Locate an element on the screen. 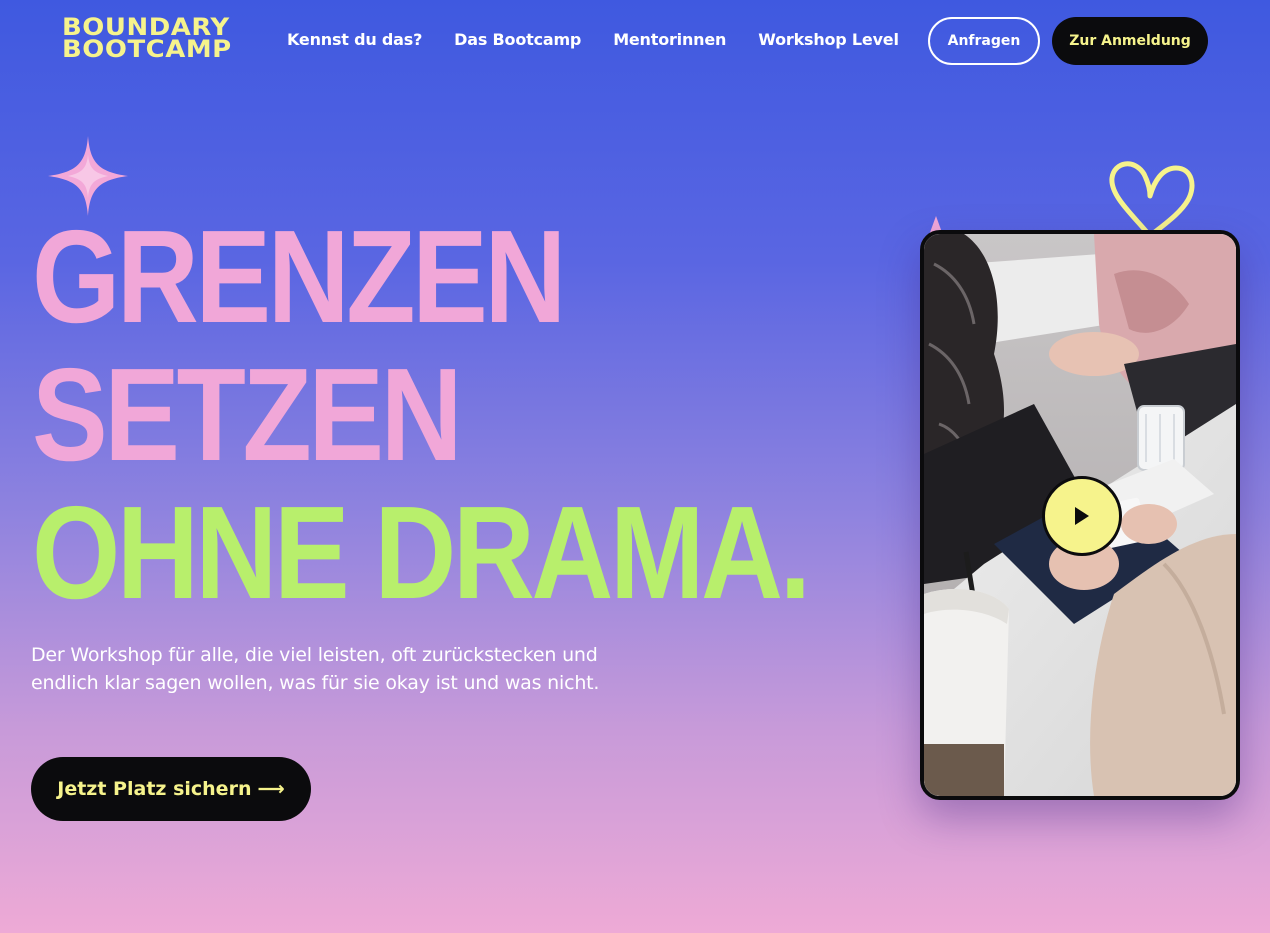 This screenshot has height=933, width=1270. nav-item-kennst-du-das: Kennst du das? is located at coordinates (354, 39).